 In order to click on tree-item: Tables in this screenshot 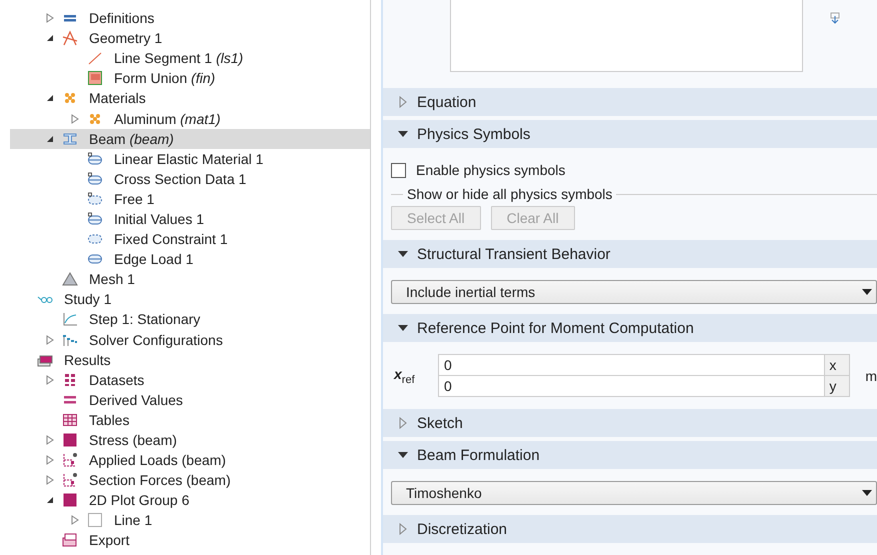, I will do `click(190, 420)`.